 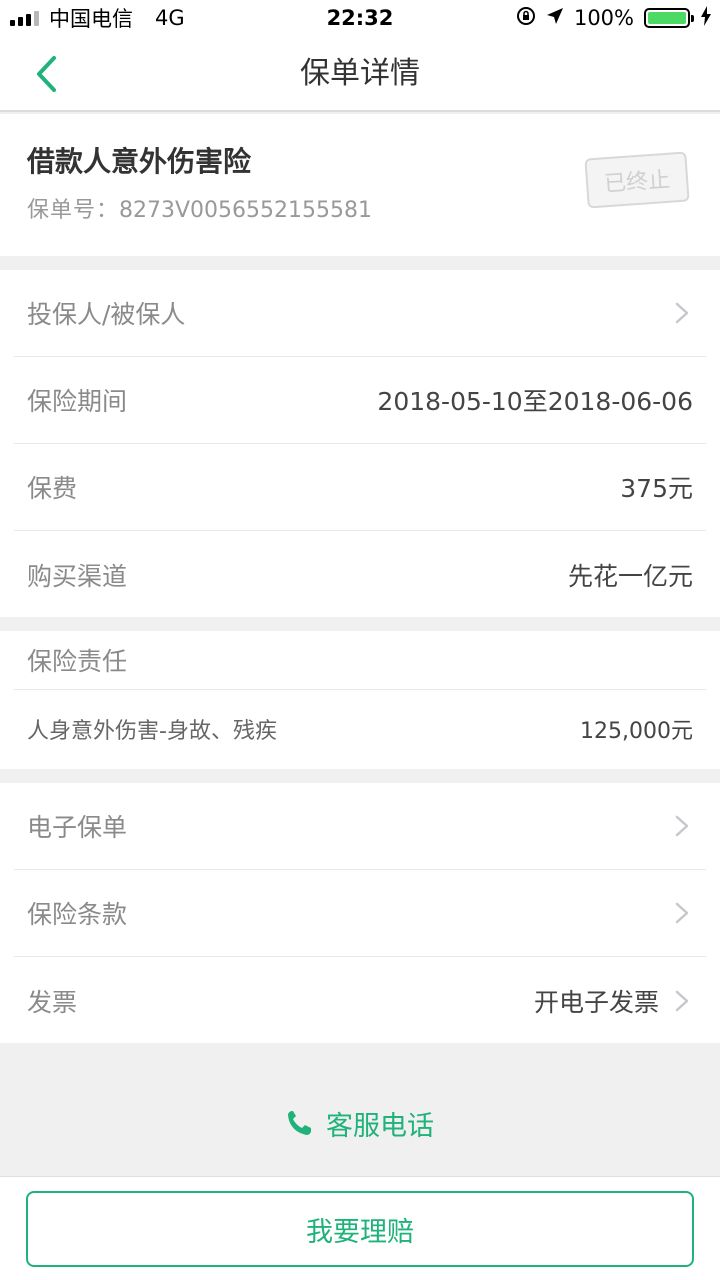 I want to click on e-policy-label: 电子保单, so click(x=77, y=827).